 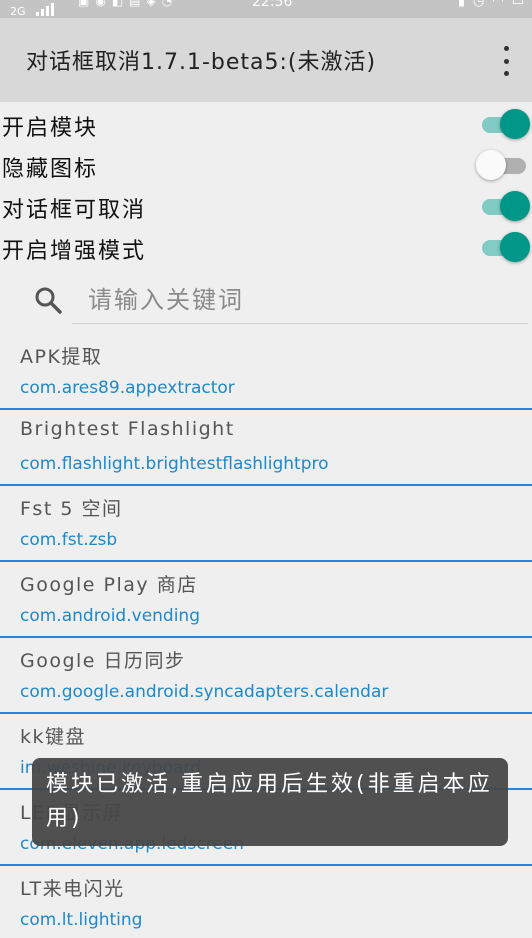 I want to click on toast-text: 模块已激活,重启应用后生效(非重启本应用), so click(x=269, y=801).